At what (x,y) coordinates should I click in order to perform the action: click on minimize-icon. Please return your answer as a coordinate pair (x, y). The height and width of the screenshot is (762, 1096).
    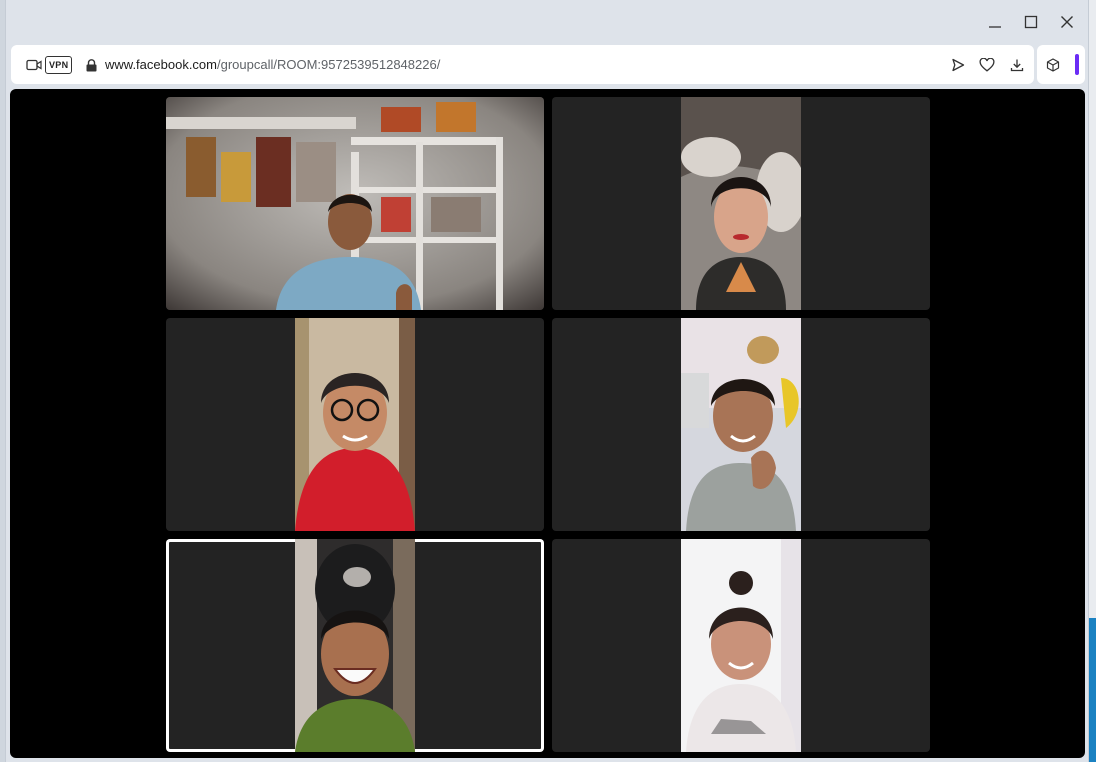
    Looking at the image, I should click on (995, 27).